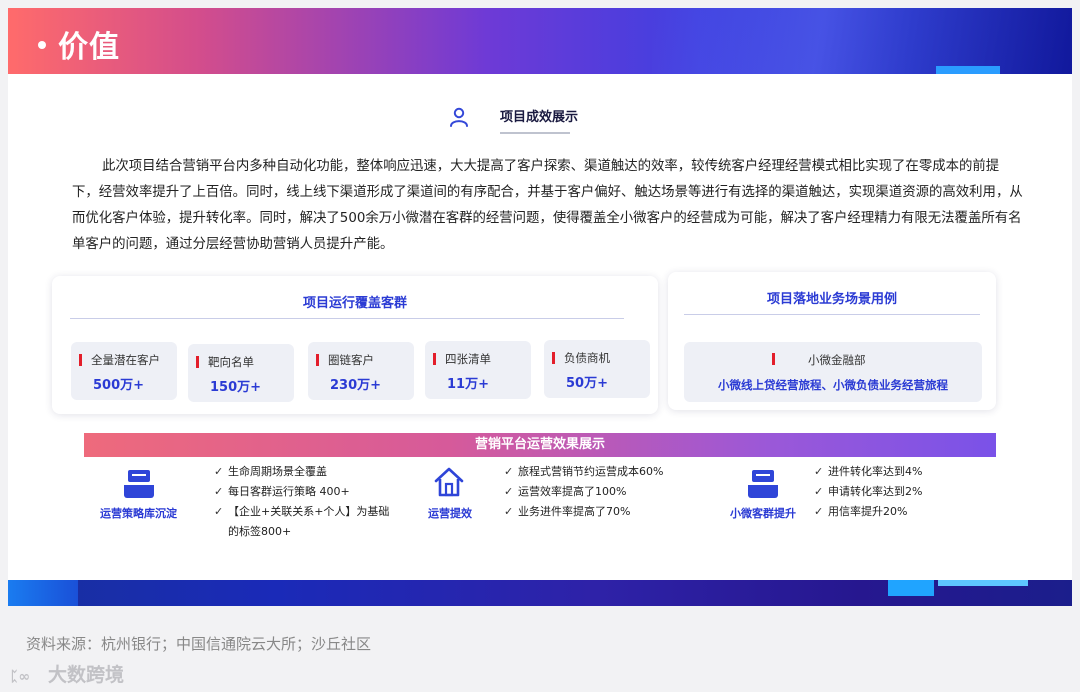 This screenshot has height=692, width=1080. What do you see at coordinates (831, 299) in the screenshot?
I see `cases-title: 项目落地业务场景用例` at bounding box center [831, 299].